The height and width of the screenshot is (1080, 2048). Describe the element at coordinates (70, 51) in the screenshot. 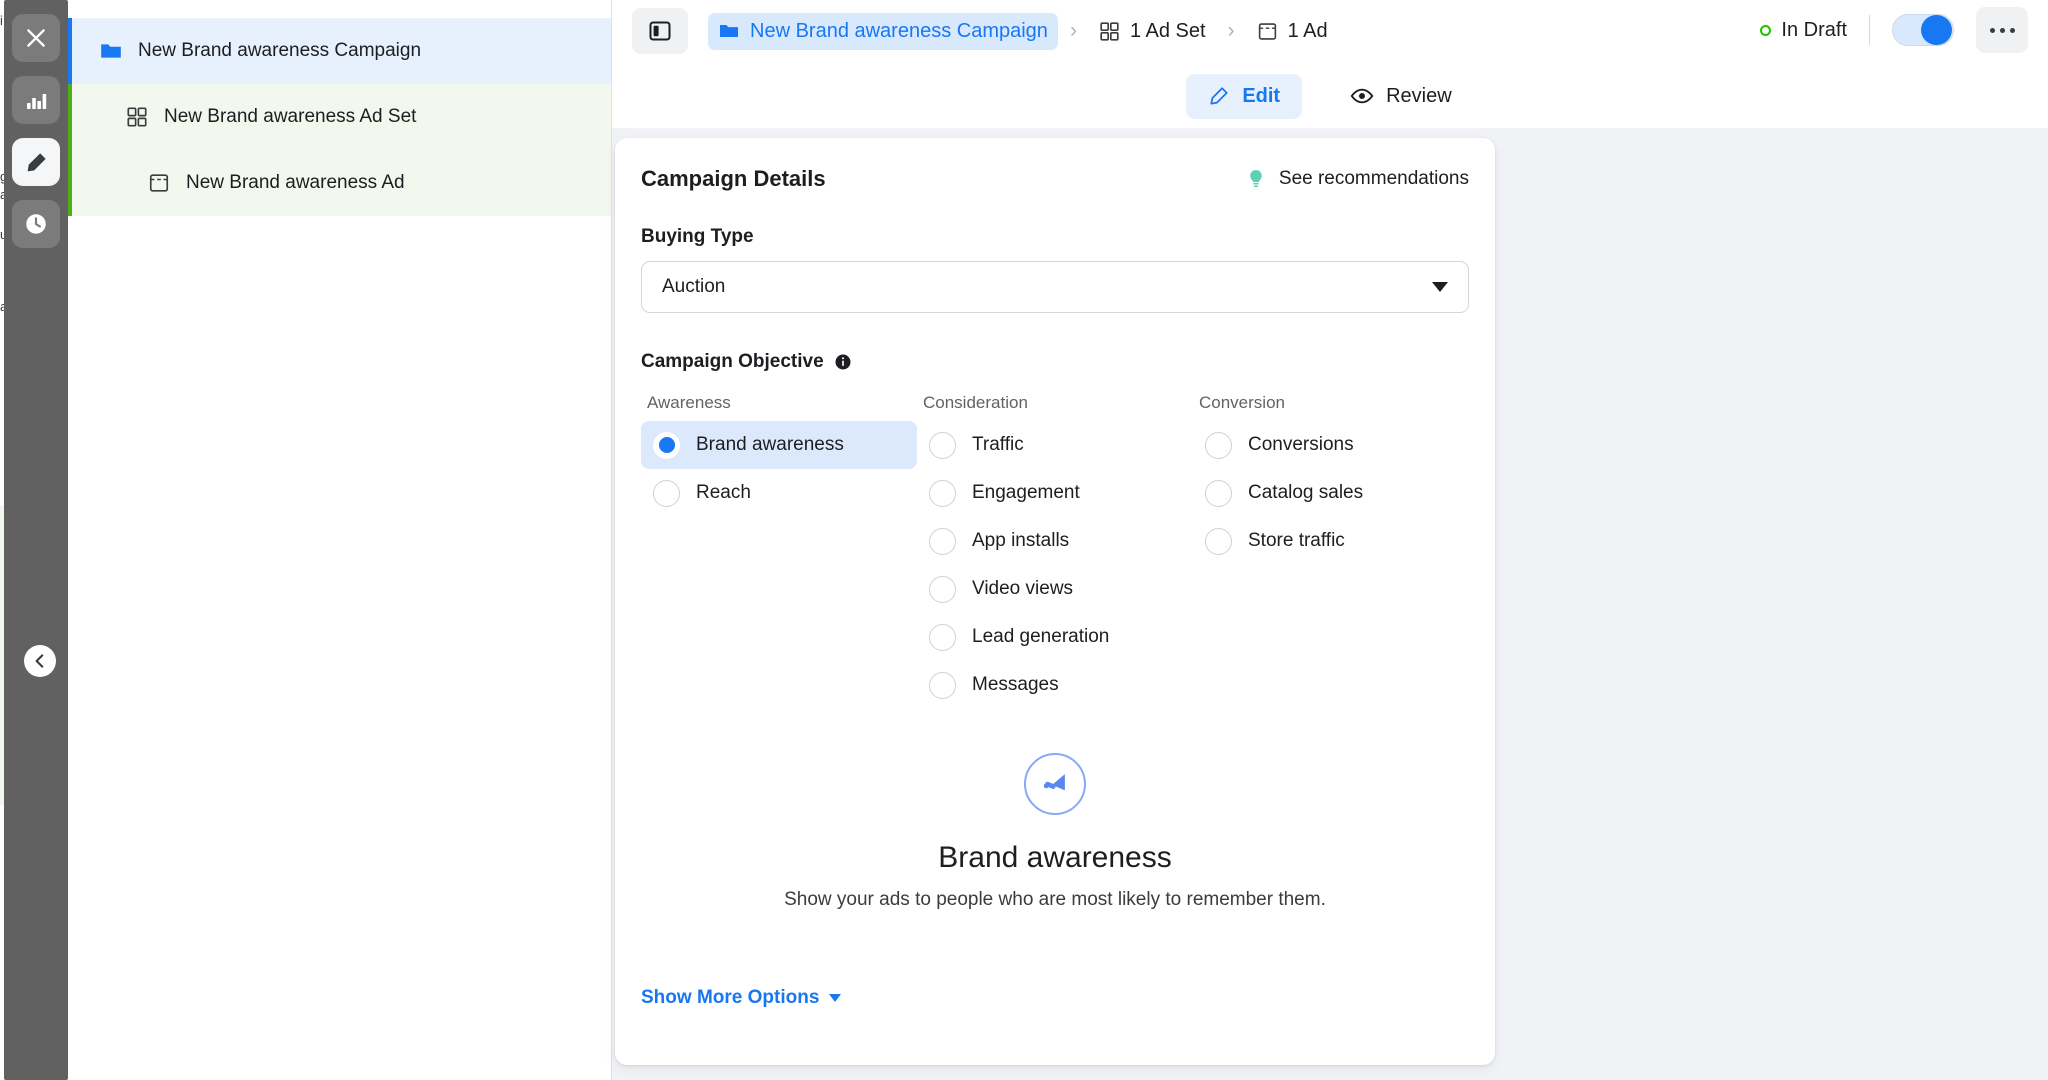

I see `row-accent-bar` at that location.